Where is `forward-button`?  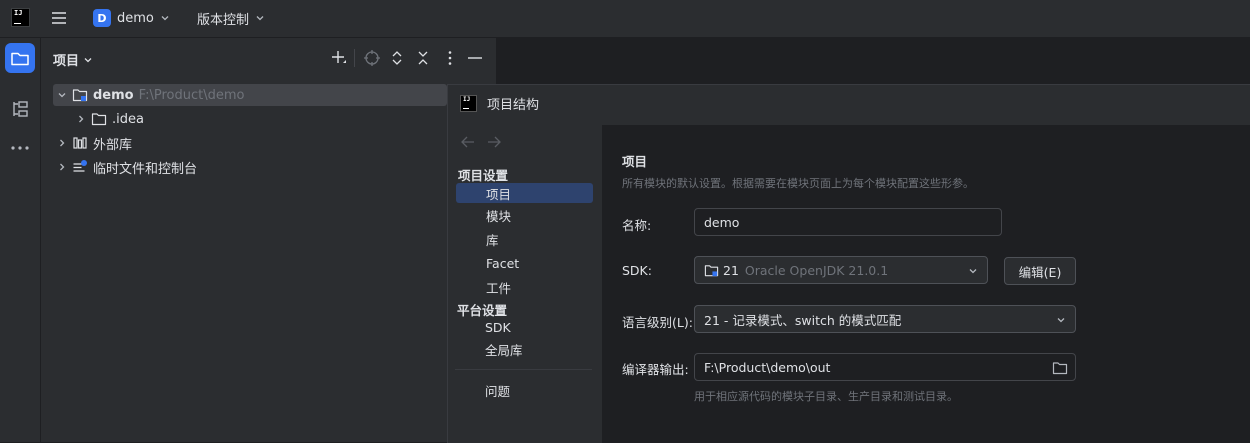
forward-button is located at coordinates (494, 142).